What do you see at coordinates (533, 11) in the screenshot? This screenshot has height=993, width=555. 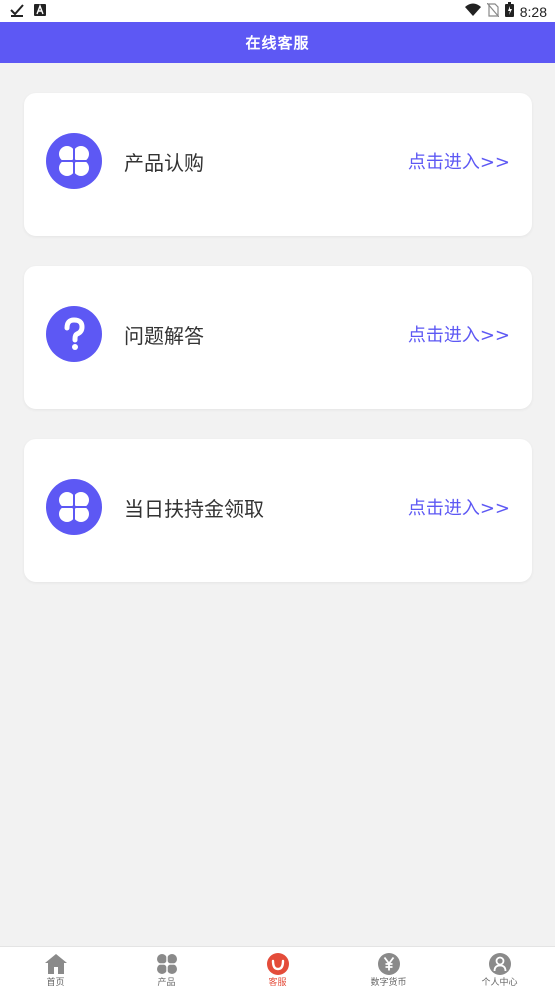 I see `status-time: 8:28` at bounding box center [533, 11].